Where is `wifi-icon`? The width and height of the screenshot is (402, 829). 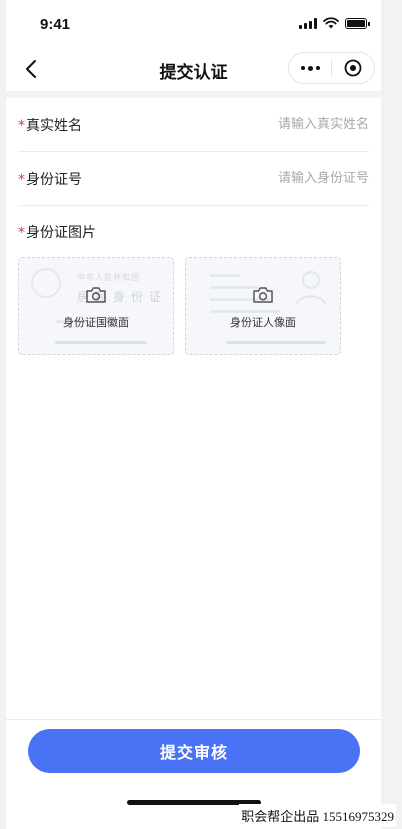
wifi-icon is located at coordinates (331, 23).